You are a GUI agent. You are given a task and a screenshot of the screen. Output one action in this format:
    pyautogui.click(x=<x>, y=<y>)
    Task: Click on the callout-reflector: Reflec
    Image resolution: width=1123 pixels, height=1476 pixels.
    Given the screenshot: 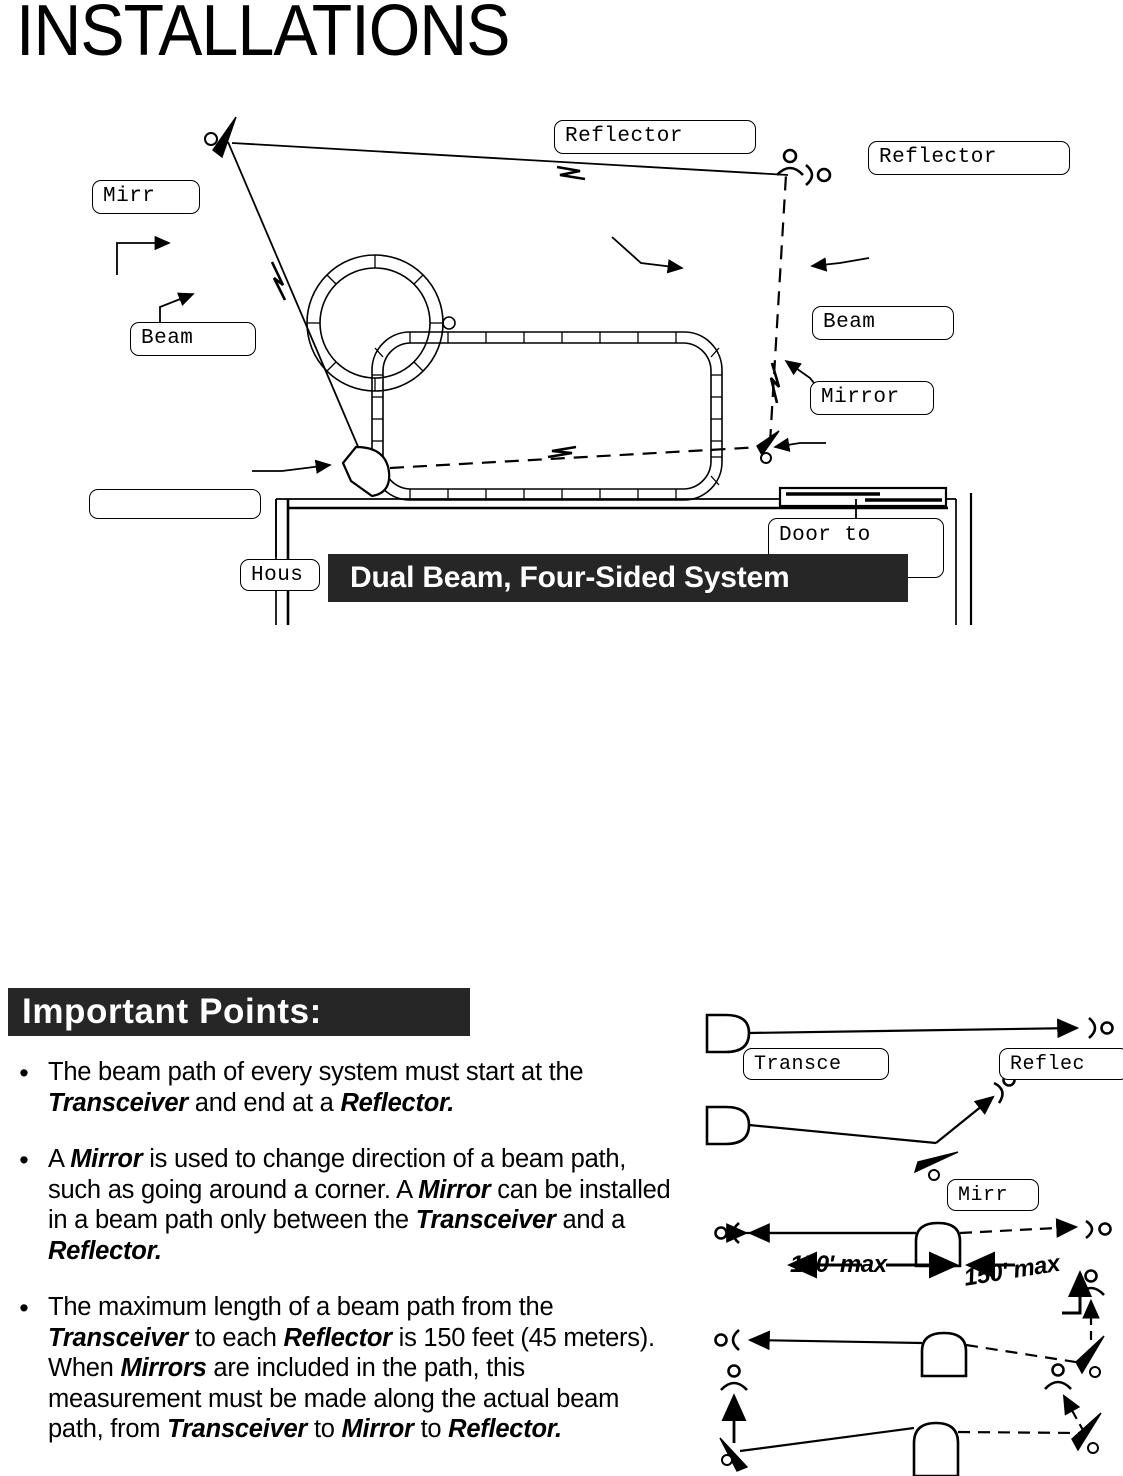 What is the action you would take?
    pyautogui.click(x=1061, y=1064)
    